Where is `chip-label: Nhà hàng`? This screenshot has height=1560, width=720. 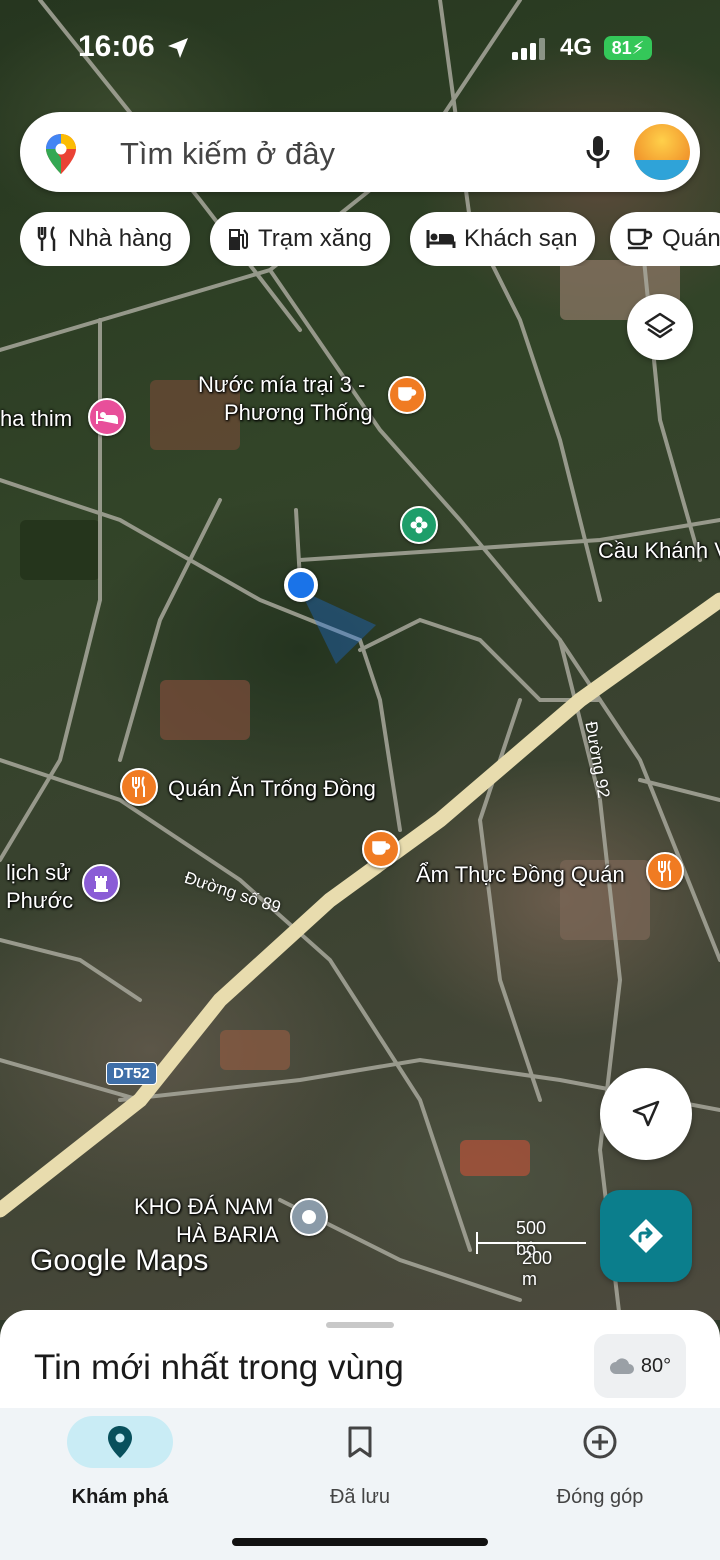 chip-label: Nhà hàng is located at coordinates (120, 238).